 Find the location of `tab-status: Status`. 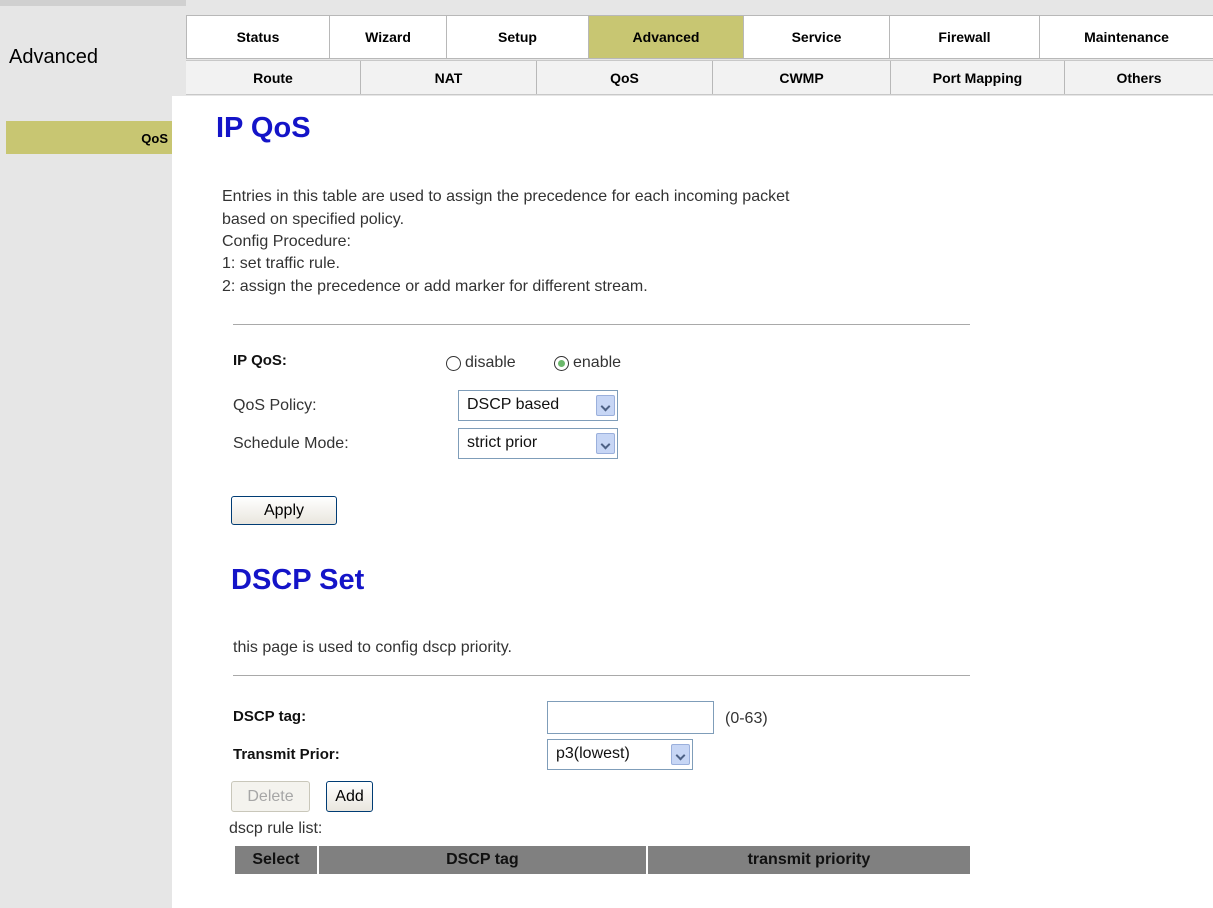

tab-status: Status is located at coordinates (257, 37).